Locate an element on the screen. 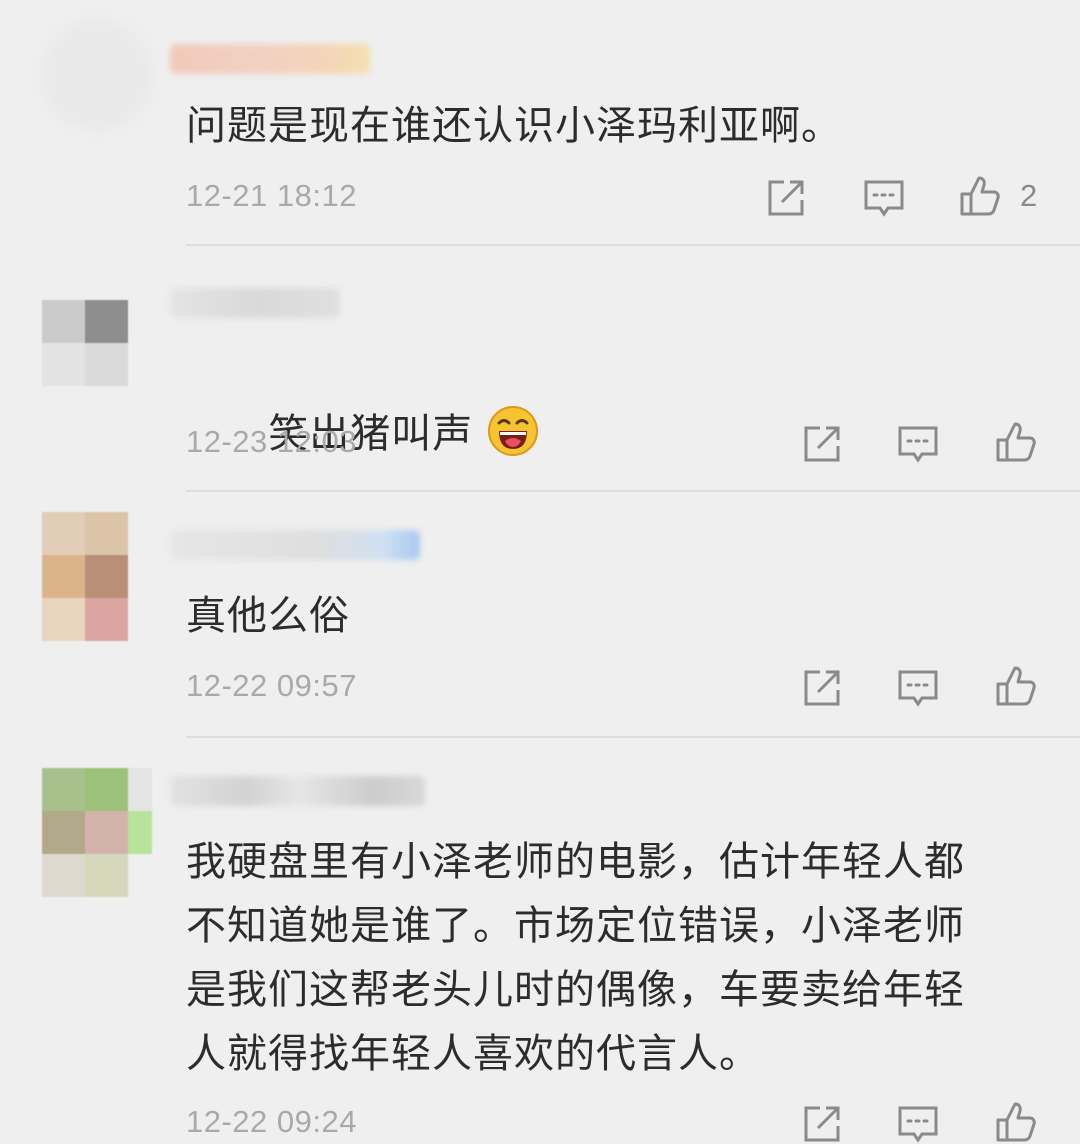 Image resolution: width=1080 pixels, height=1144 pixels. comment-time: 12-22 09:24 is located at coordinates (271, 1121).